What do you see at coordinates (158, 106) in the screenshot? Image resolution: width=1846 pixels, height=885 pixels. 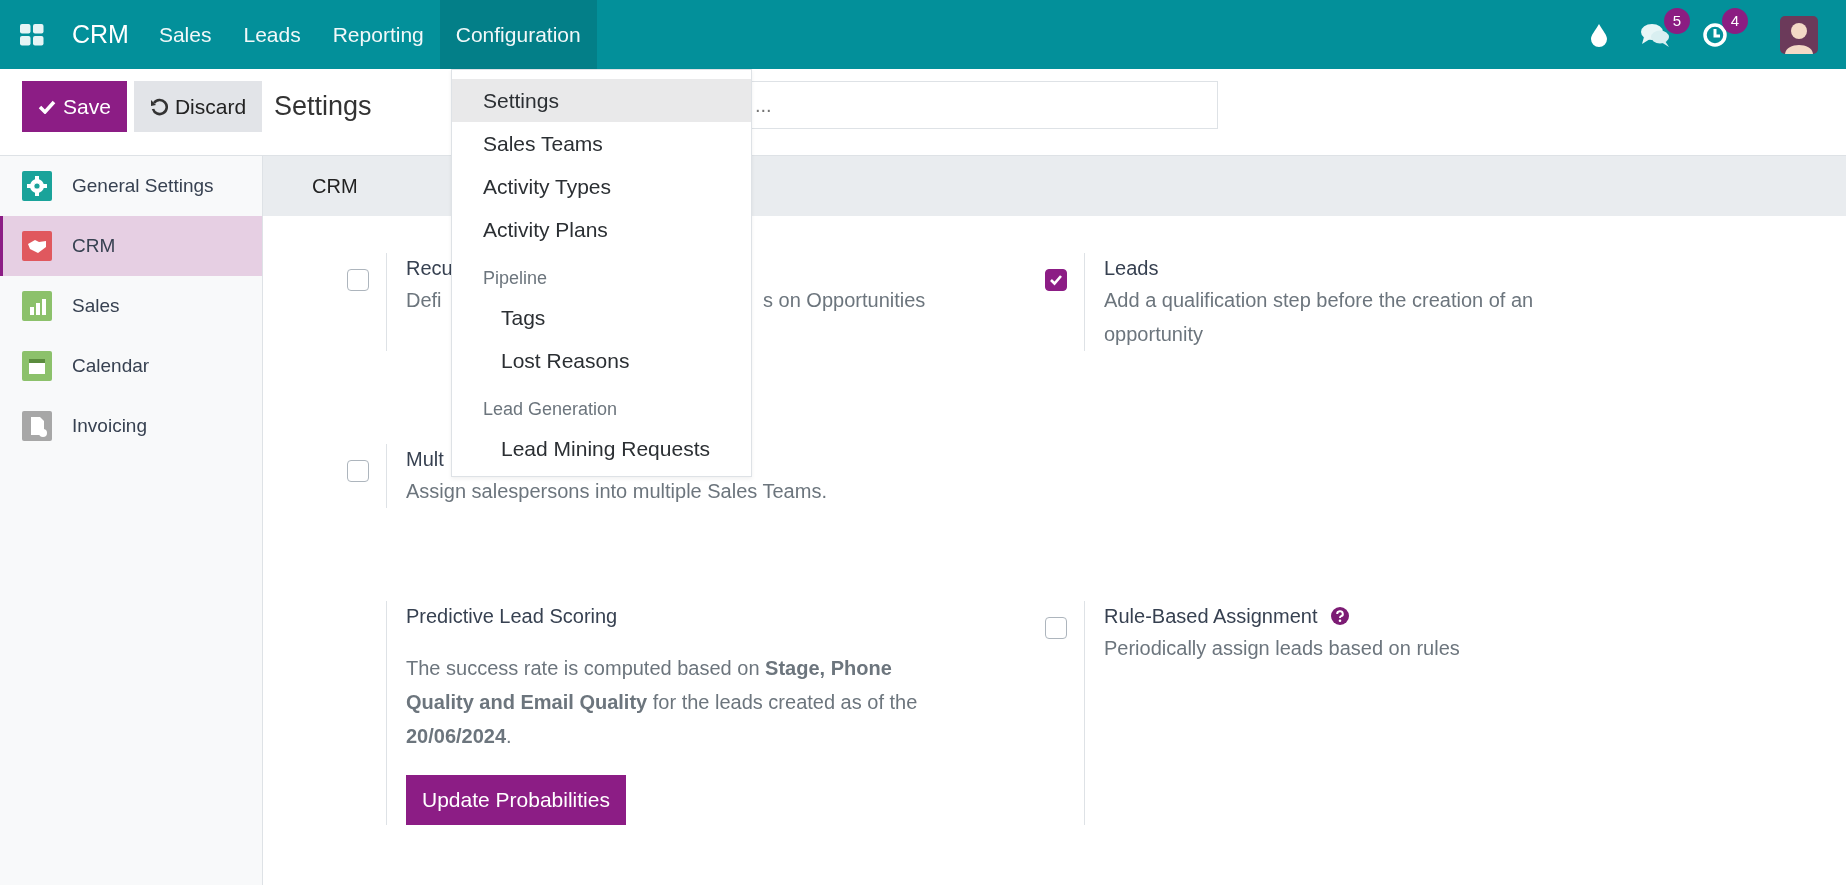 I see `undo-icon` at bounding box center [158, 106].